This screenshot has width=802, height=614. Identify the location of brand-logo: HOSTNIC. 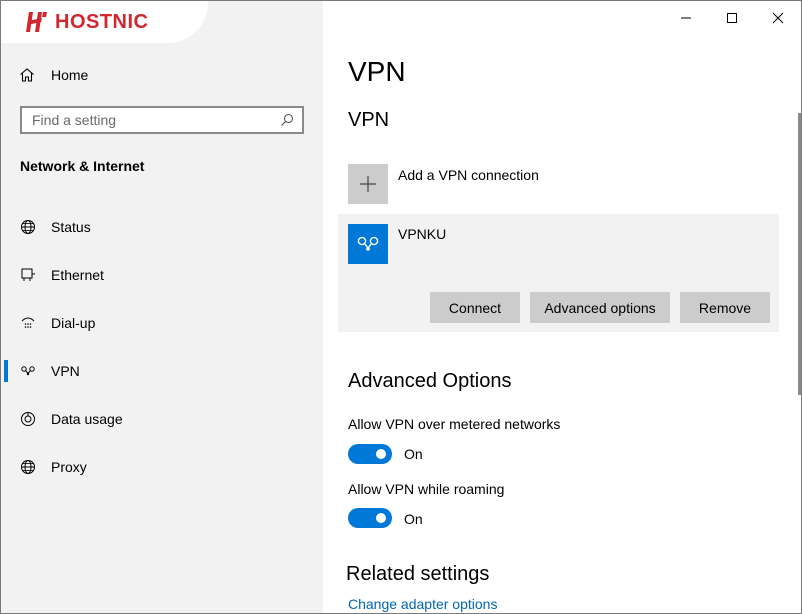
(104, 22).